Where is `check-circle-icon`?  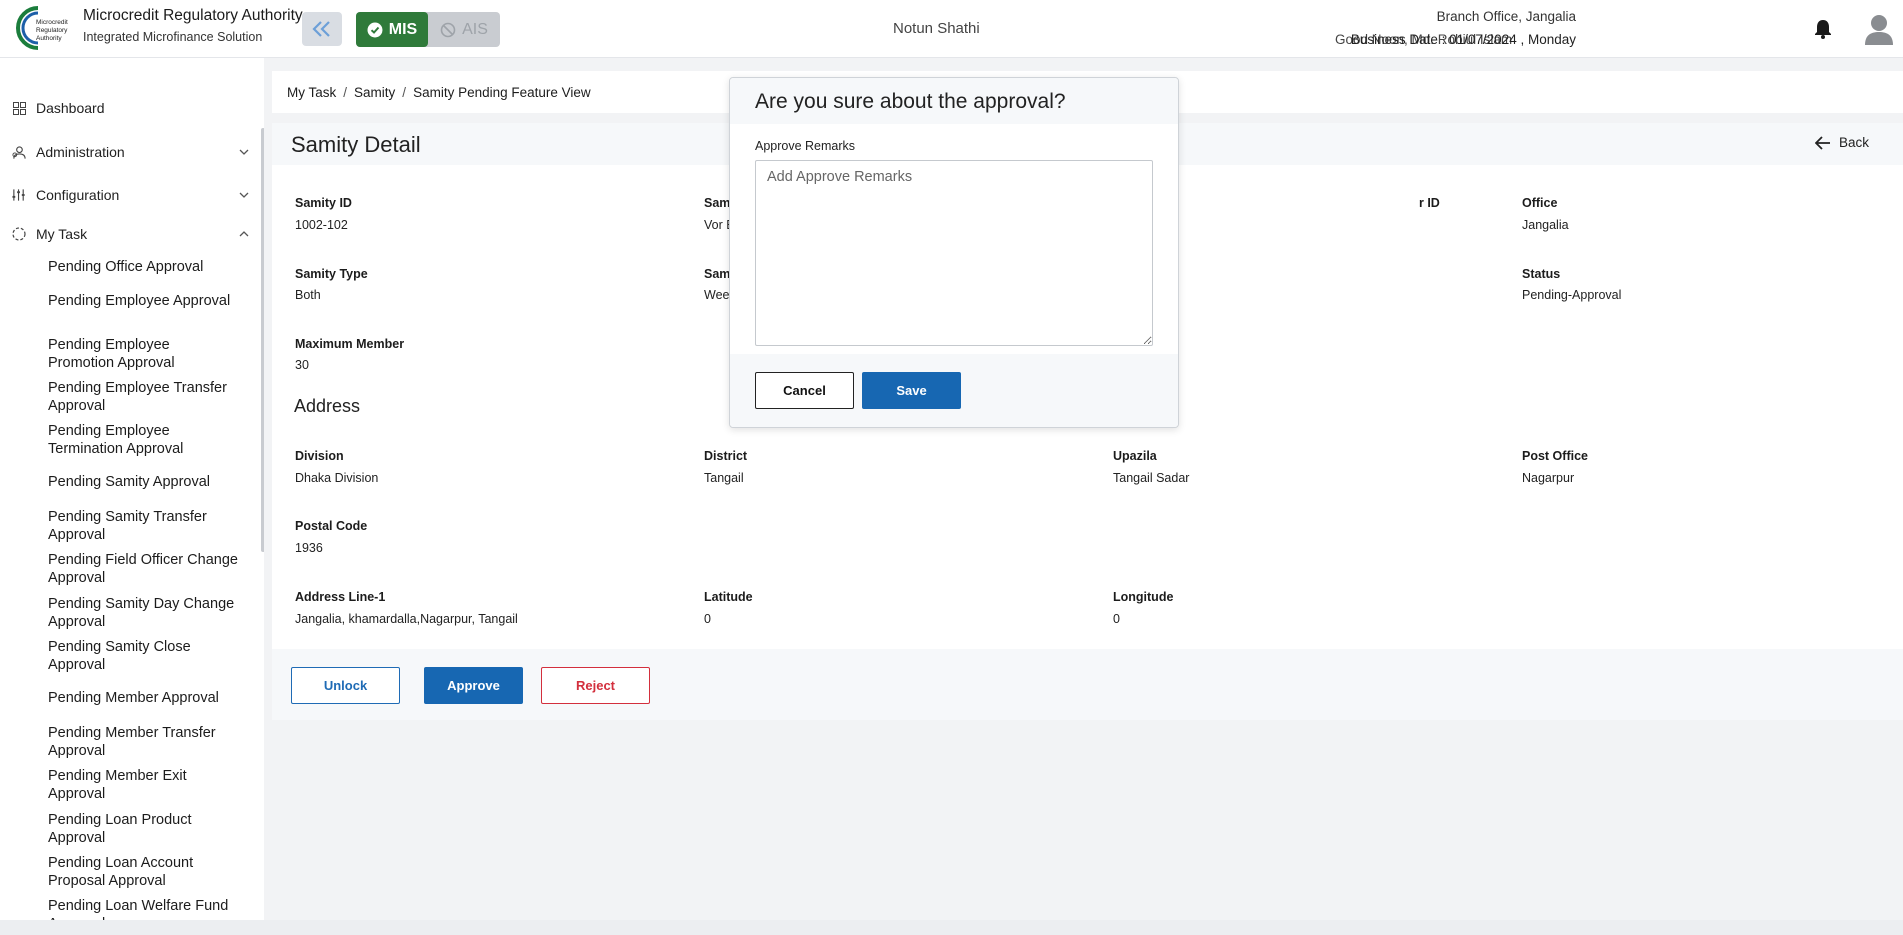 check-circle-icon is located at coordinates (375, 29).